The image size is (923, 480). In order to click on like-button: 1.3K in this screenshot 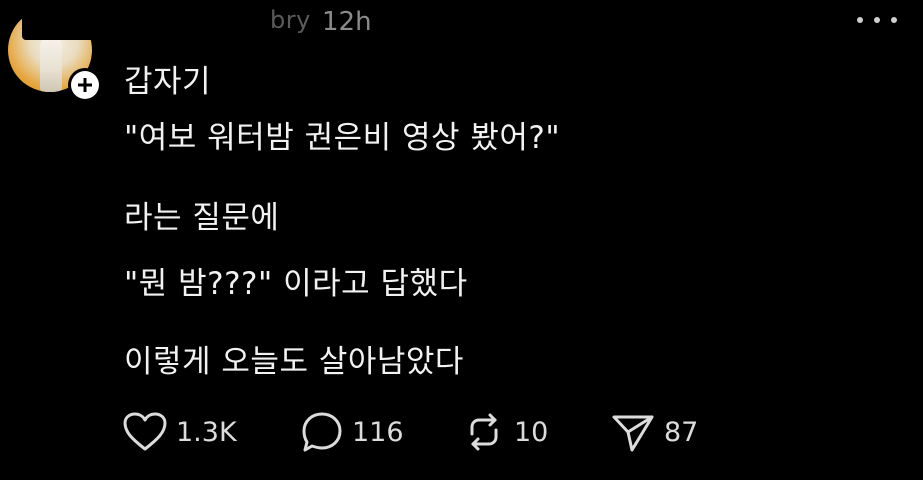, I will do `click(179, 432)`.